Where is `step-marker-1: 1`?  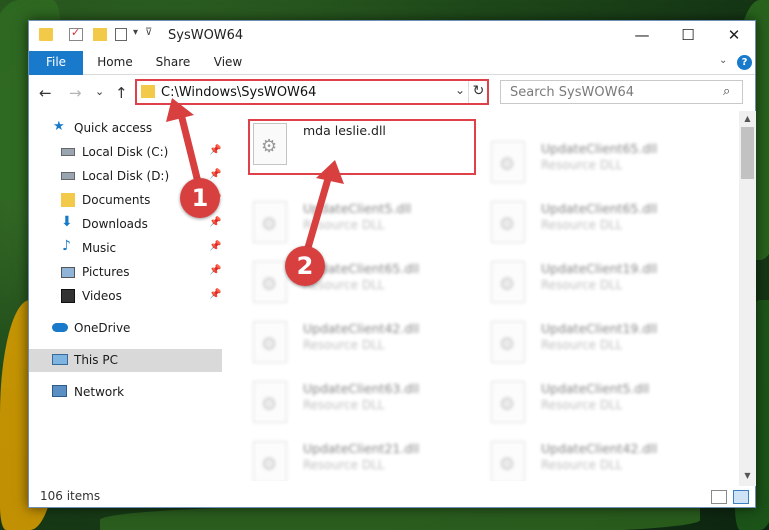 step-marker-1: 1 is located at coordinates (200, 198).